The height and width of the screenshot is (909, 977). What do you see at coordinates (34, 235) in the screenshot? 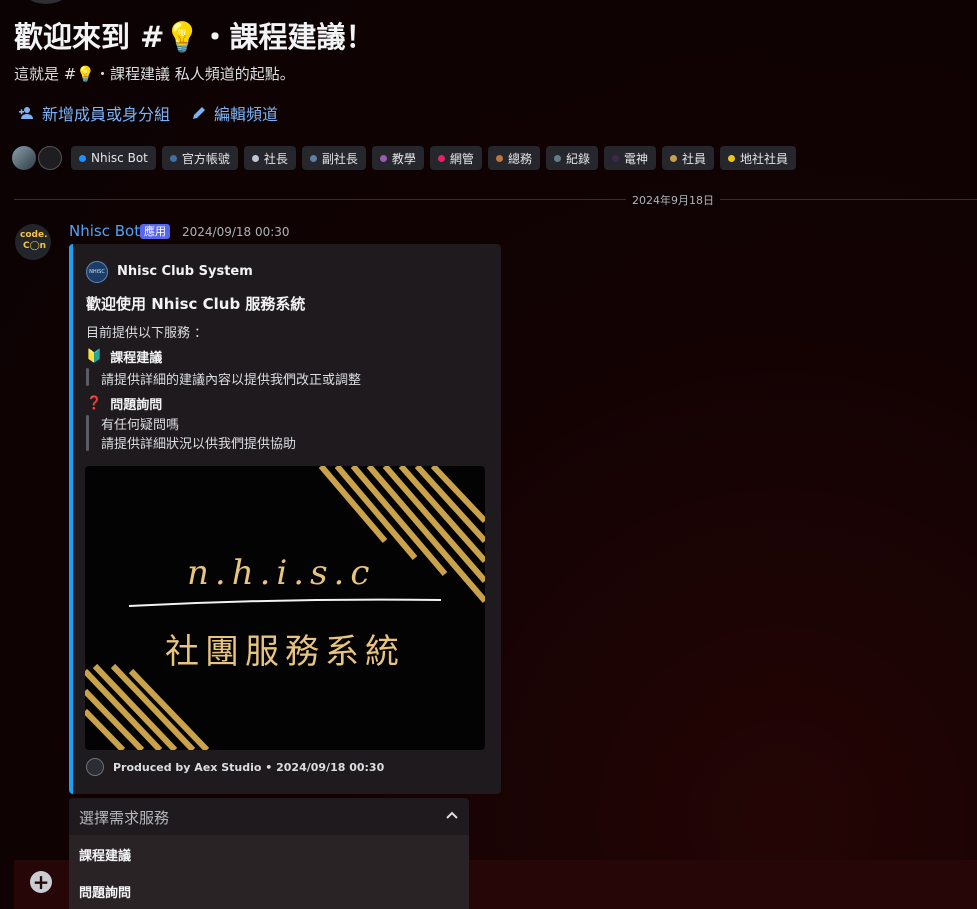
I see `avatar-text: code.` at bounding box center [34, 235].